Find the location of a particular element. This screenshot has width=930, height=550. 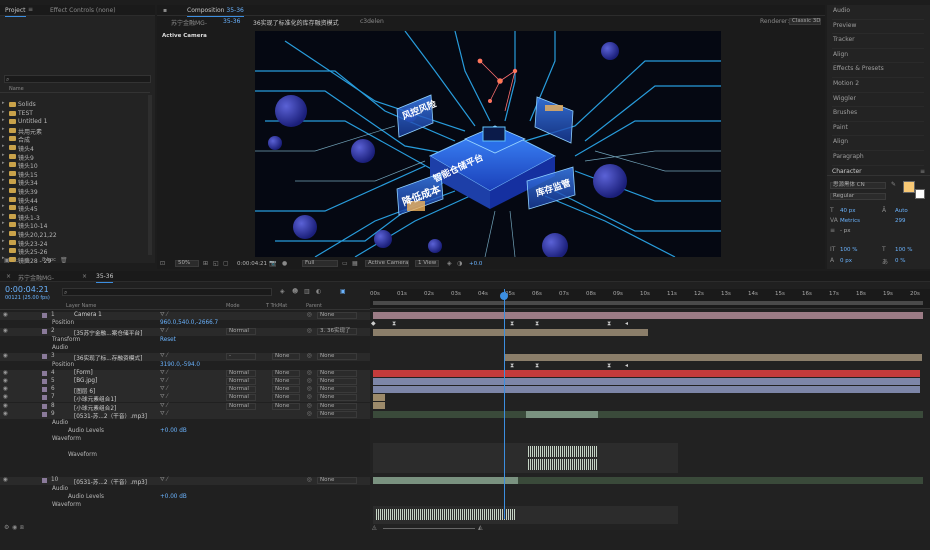

always-preview-icon: ⊡ is located at coordinates (162, 263).